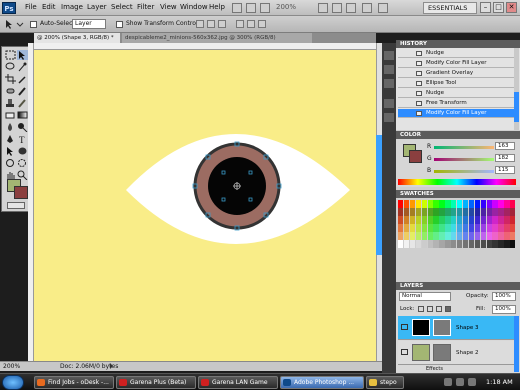  Describe the element at coordinates (385, 382) in the screenshot. I see `task-stepo: stepo` at that location.